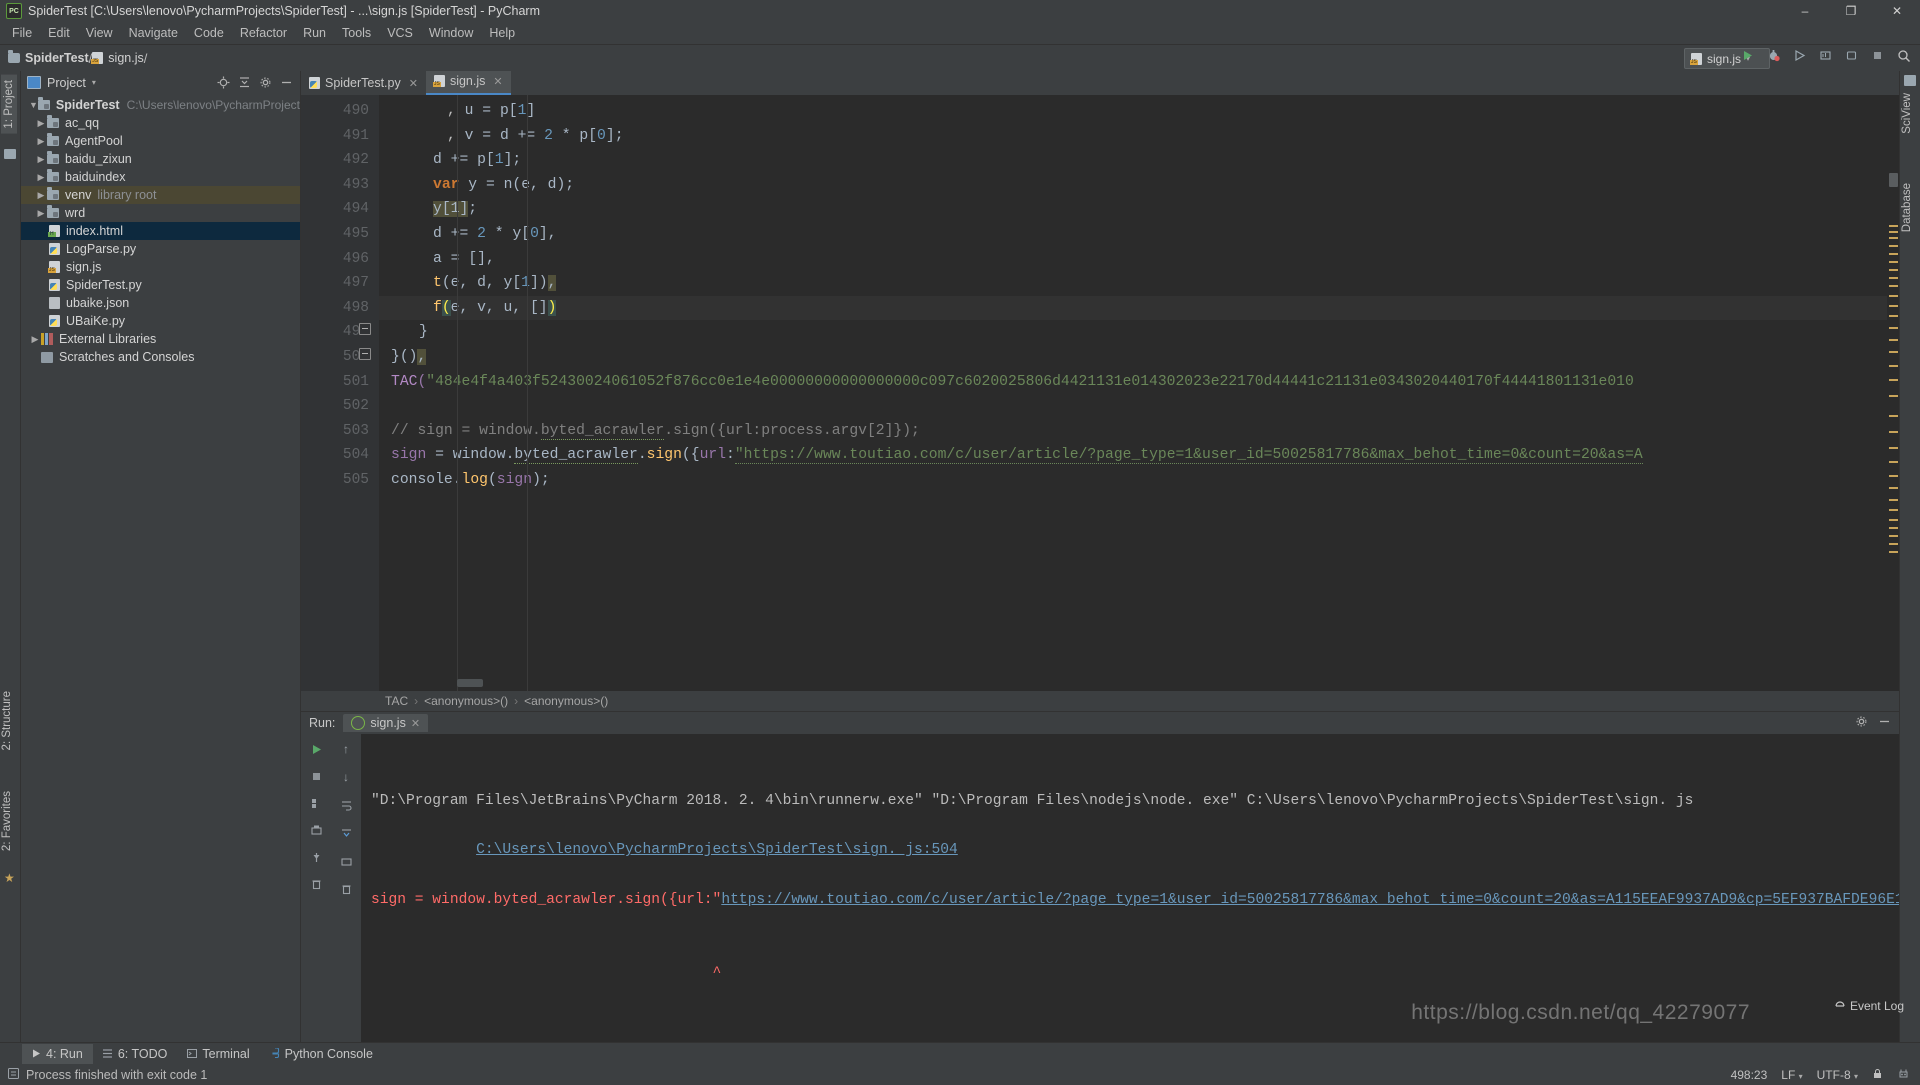 The width and height of the screenshot is (1920, 1085). Describe the element at coordinates (468, 82) in the screenshot. I see `editor-tab-sign-js: sign.js ✕` at that location.